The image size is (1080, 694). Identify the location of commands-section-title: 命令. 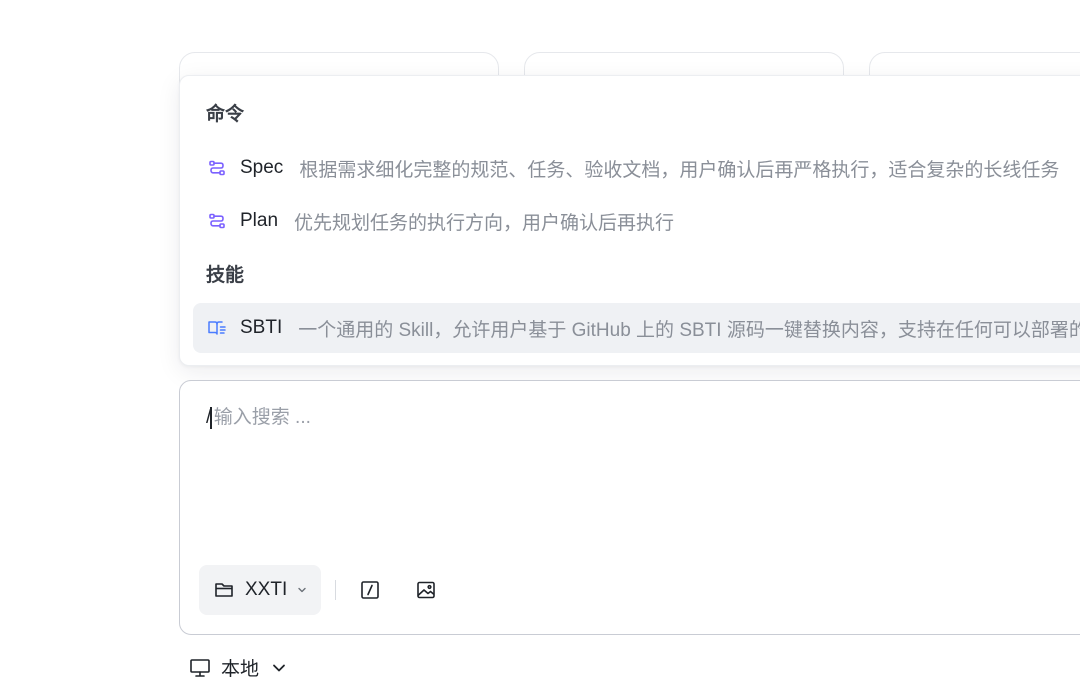
(225, 114).